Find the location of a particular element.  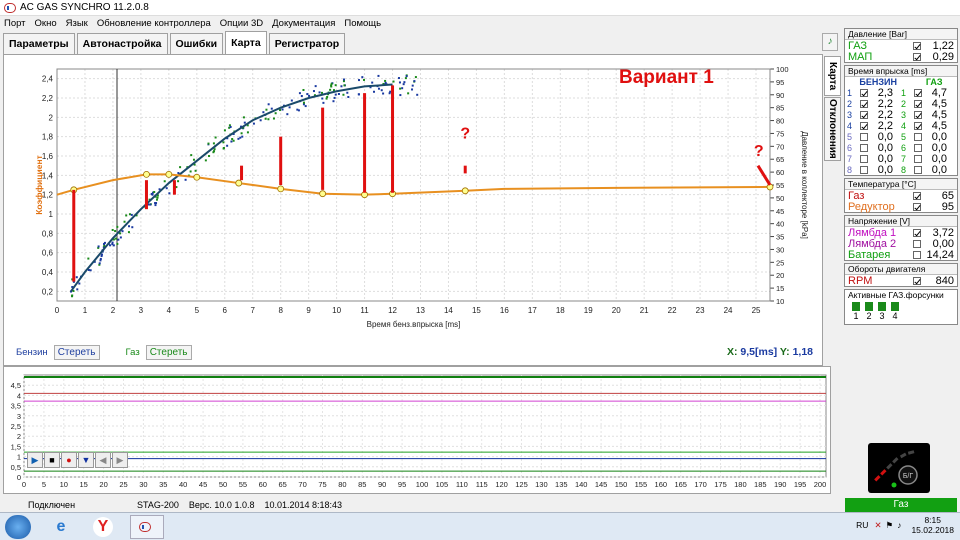

prev-button: ◀ is located at coordinates (103, 460).